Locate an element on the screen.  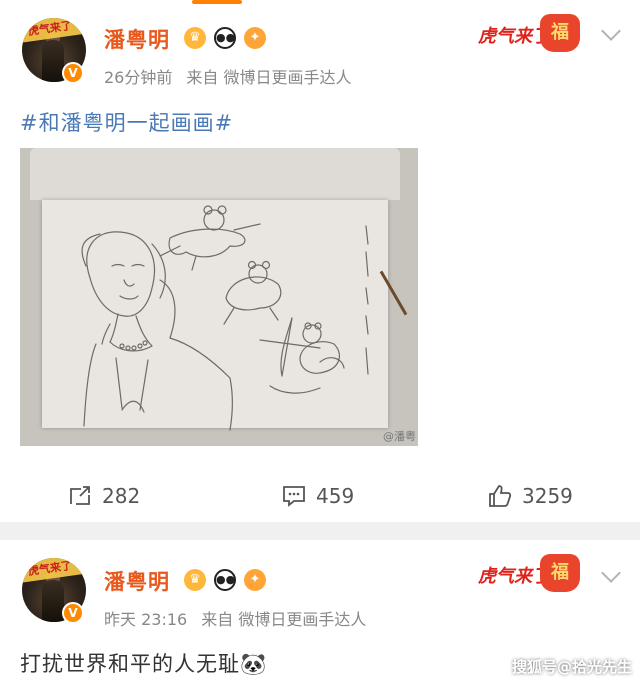
post-time: 昨天 23:16 is located at coordinates (146, 619).